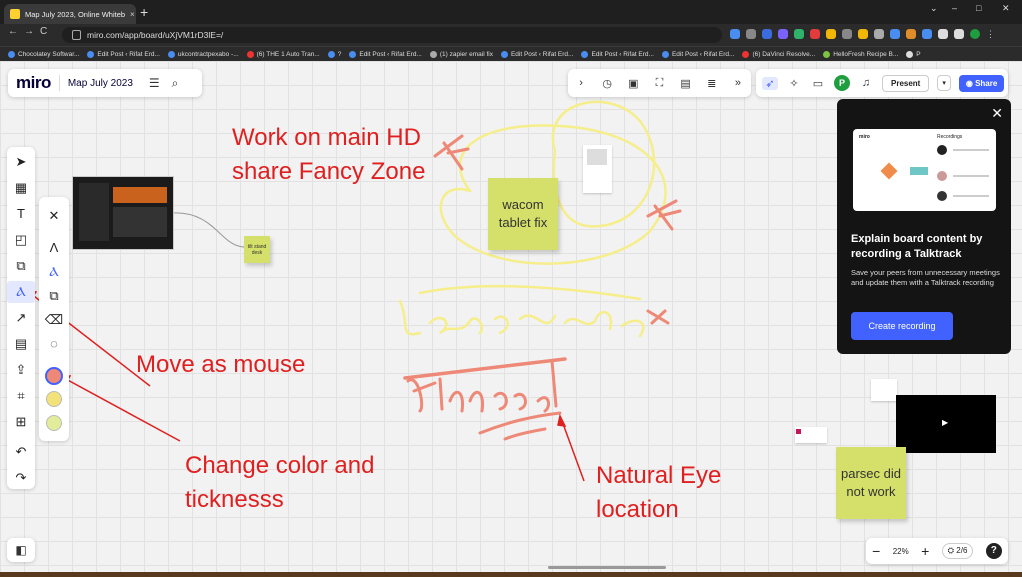 The width and height of the screenshot is (1022, 577). Describe the element at coordinates (123, 213) in the screenshot. I see `board-screenshot` at that location.